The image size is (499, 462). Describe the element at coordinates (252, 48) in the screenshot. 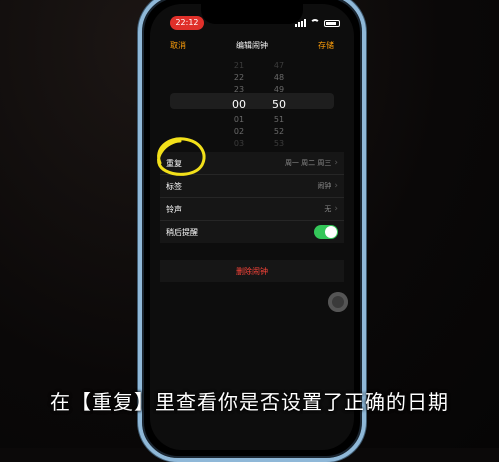

I see `nav-bar: 取消 编辑闹钟 存储` at that location.